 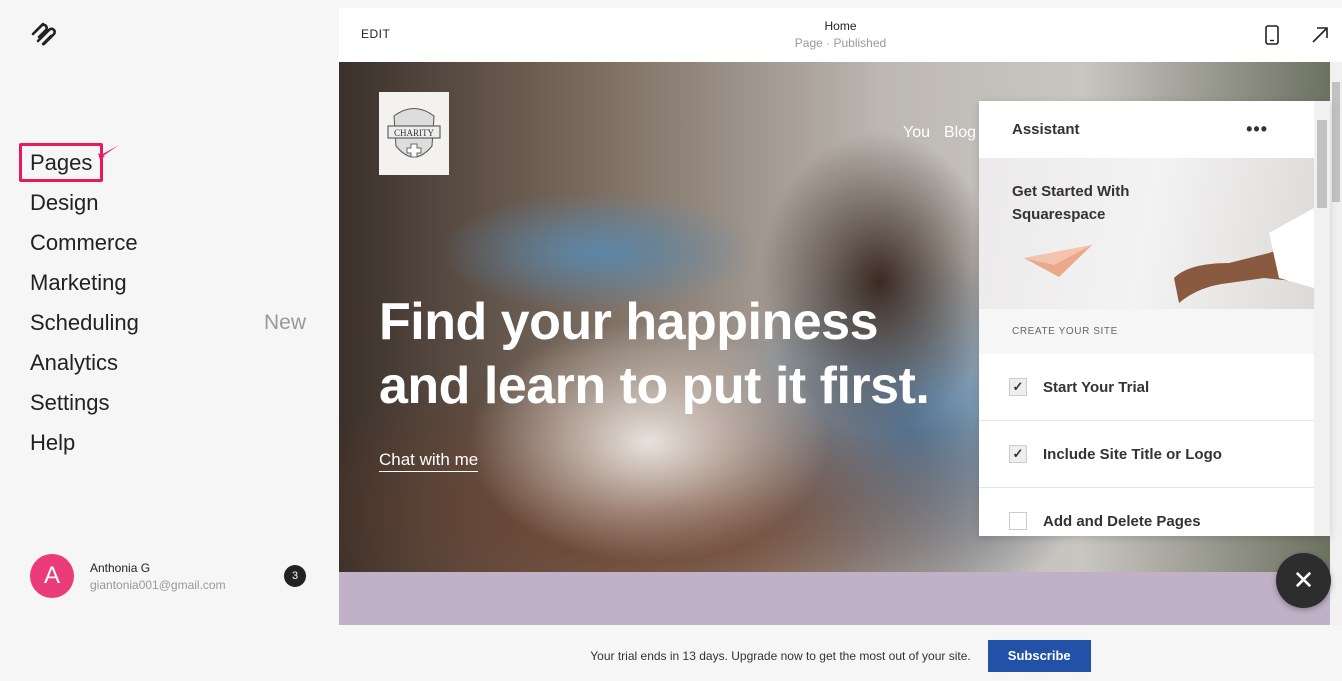 What do you see at coordinates (84, 242) in the screenshot?
I see `nav-label: Commerce` at bounding box center [84, 242].